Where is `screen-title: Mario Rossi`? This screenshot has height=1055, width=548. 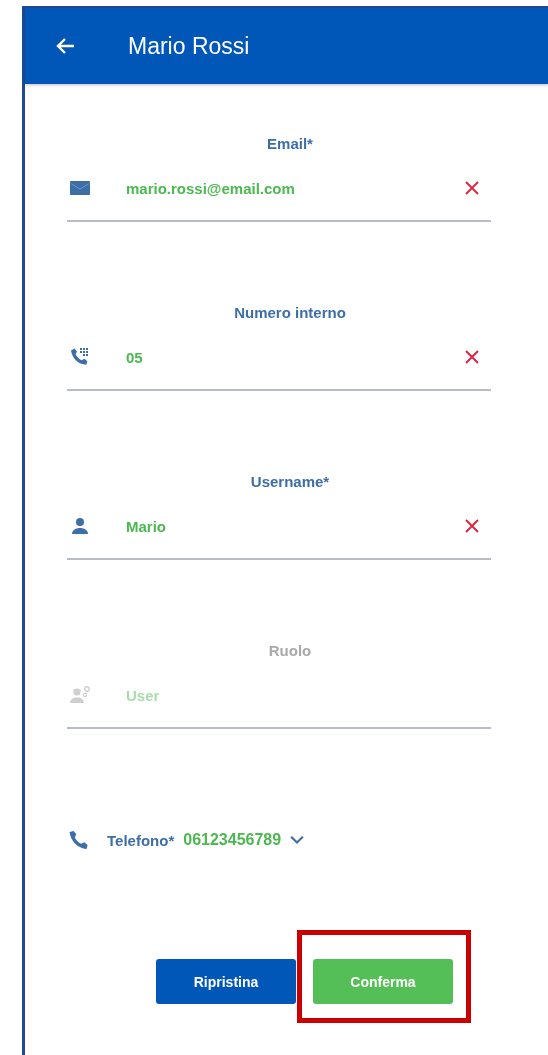
screen-title: Mario Rossi is located at coordinates (189, 46).